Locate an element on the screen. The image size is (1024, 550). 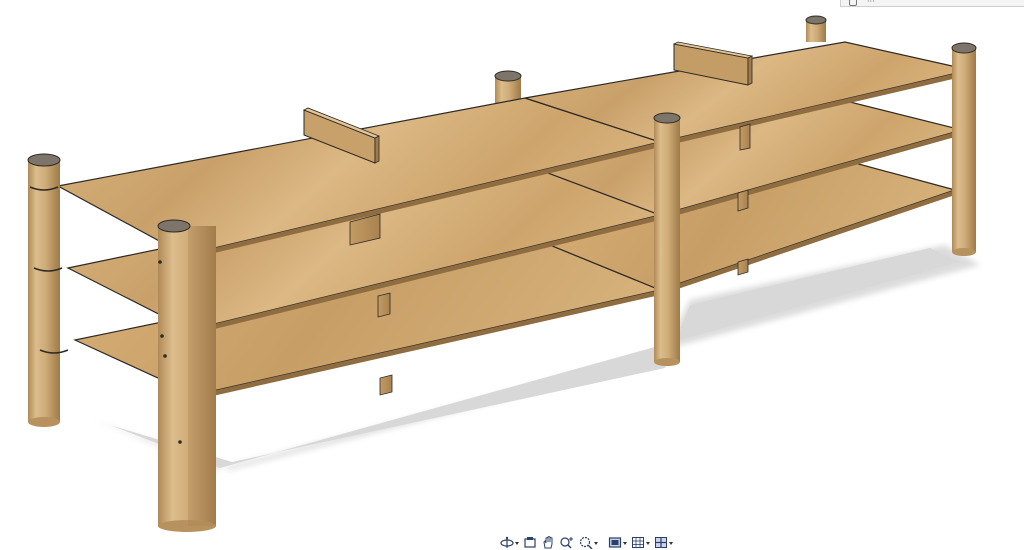
look-at-button is located at coordinates (530, 542).